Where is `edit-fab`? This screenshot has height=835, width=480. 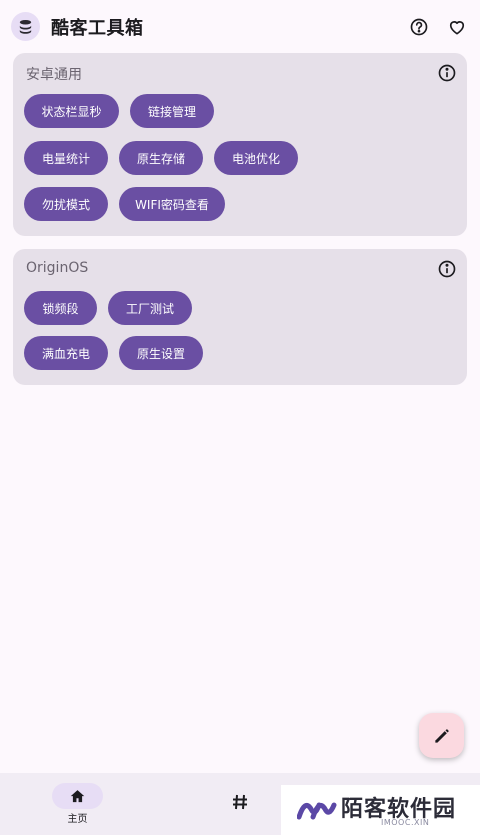 edit-fab is located at coordinates (441, 735).